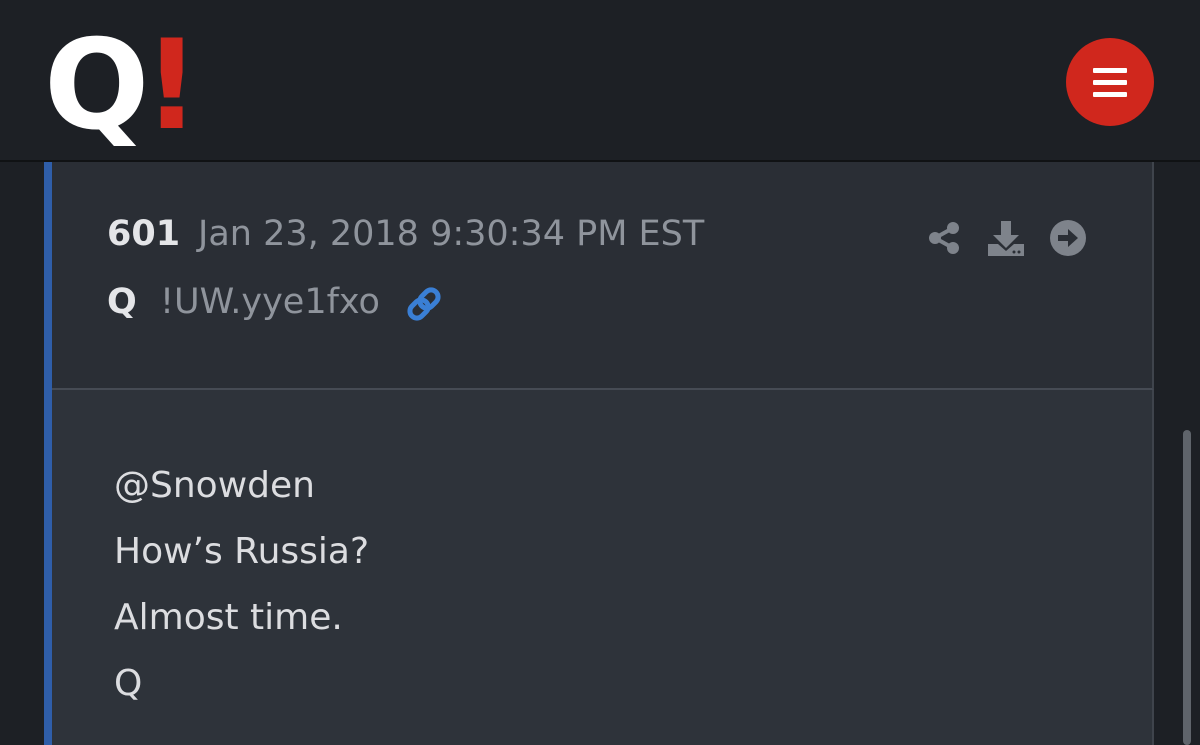  What do you see at coordinates (1068, 238) in the screenshot?
I see `arrow-right-circle-icon` at bounding box center [1068, 238].